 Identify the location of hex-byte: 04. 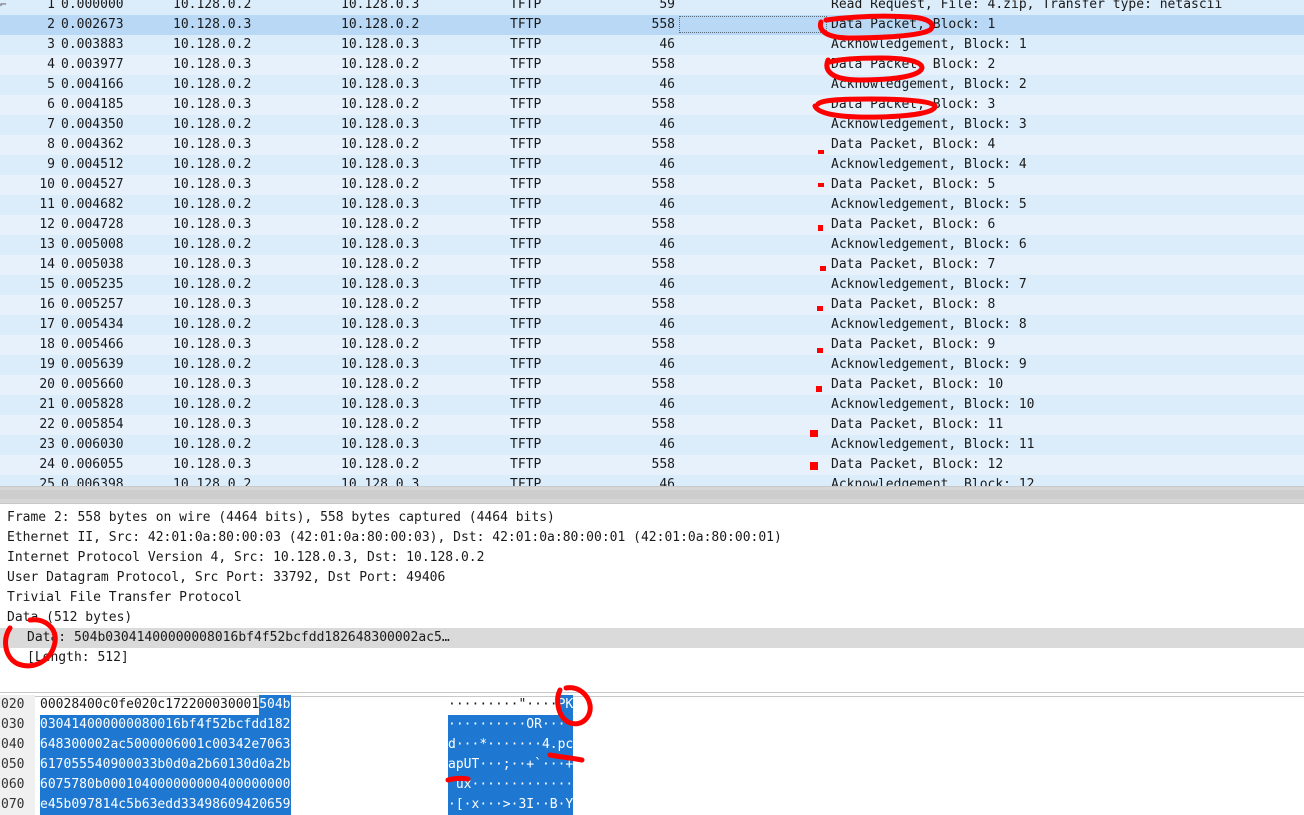
(141, 785).